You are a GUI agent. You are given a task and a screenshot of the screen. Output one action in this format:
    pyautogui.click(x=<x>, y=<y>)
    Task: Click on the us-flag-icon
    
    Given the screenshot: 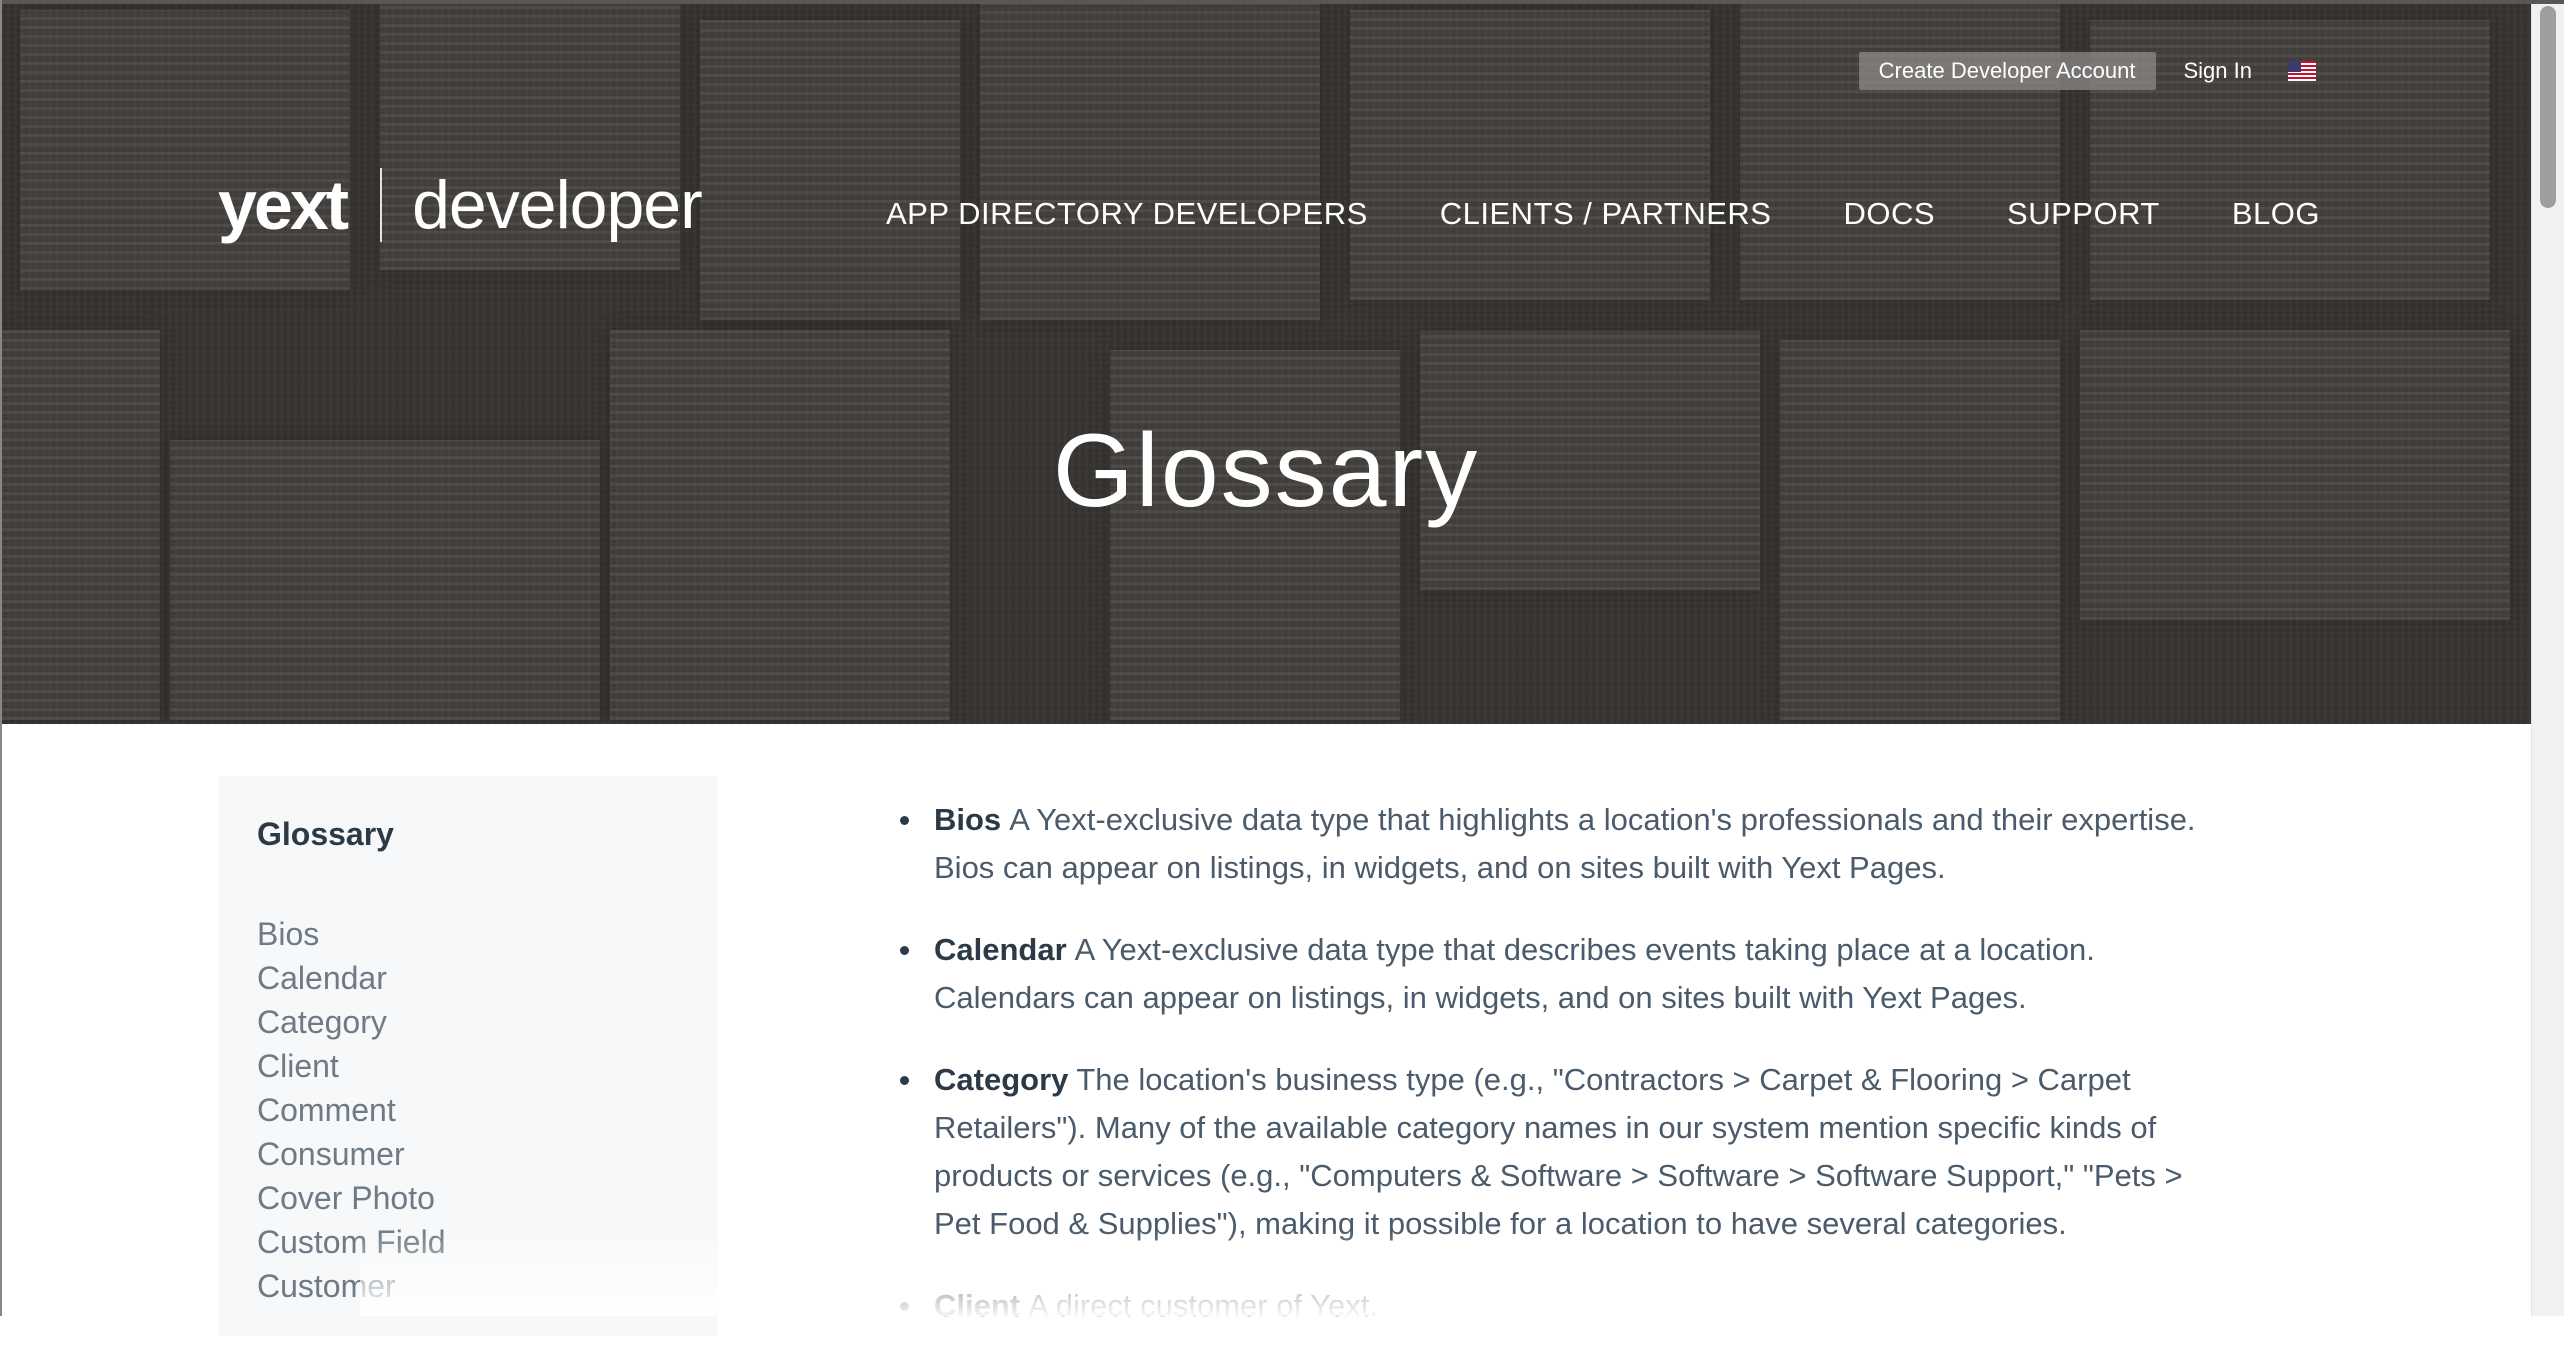 What is the action you would take?
    pyautogui.click(x=2302, y=71)
    